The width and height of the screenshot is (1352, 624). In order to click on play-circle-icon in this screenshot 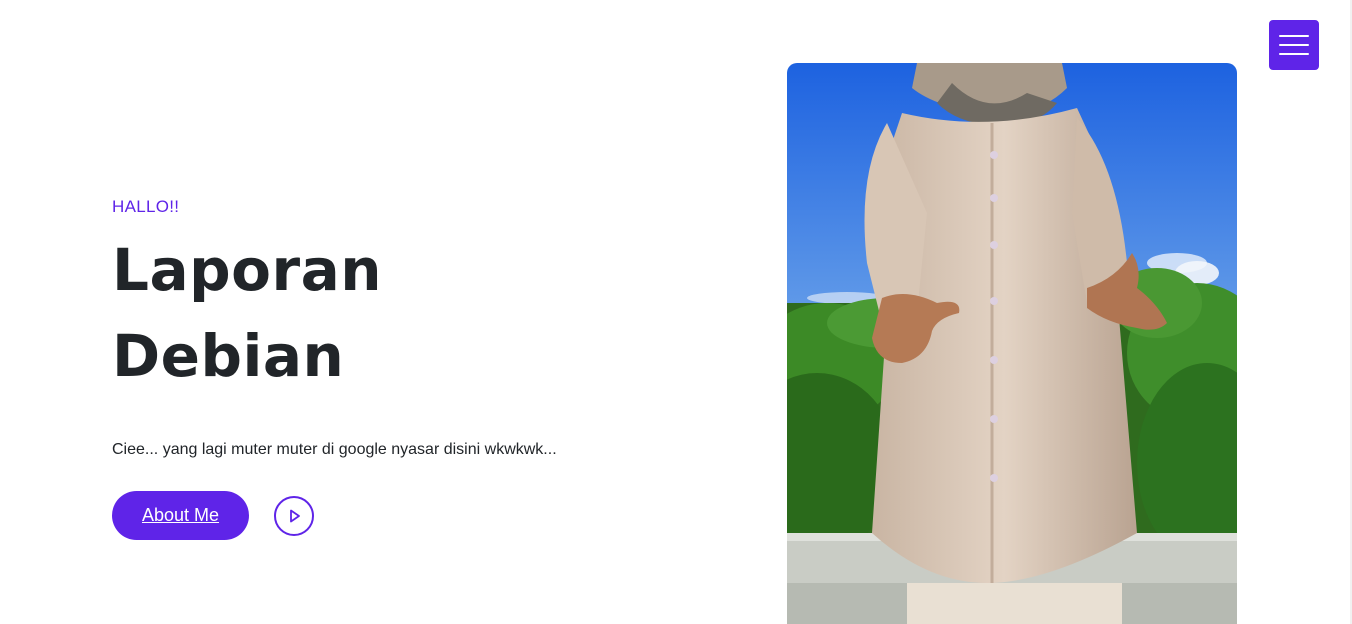, I will do `click(295, 515)`.